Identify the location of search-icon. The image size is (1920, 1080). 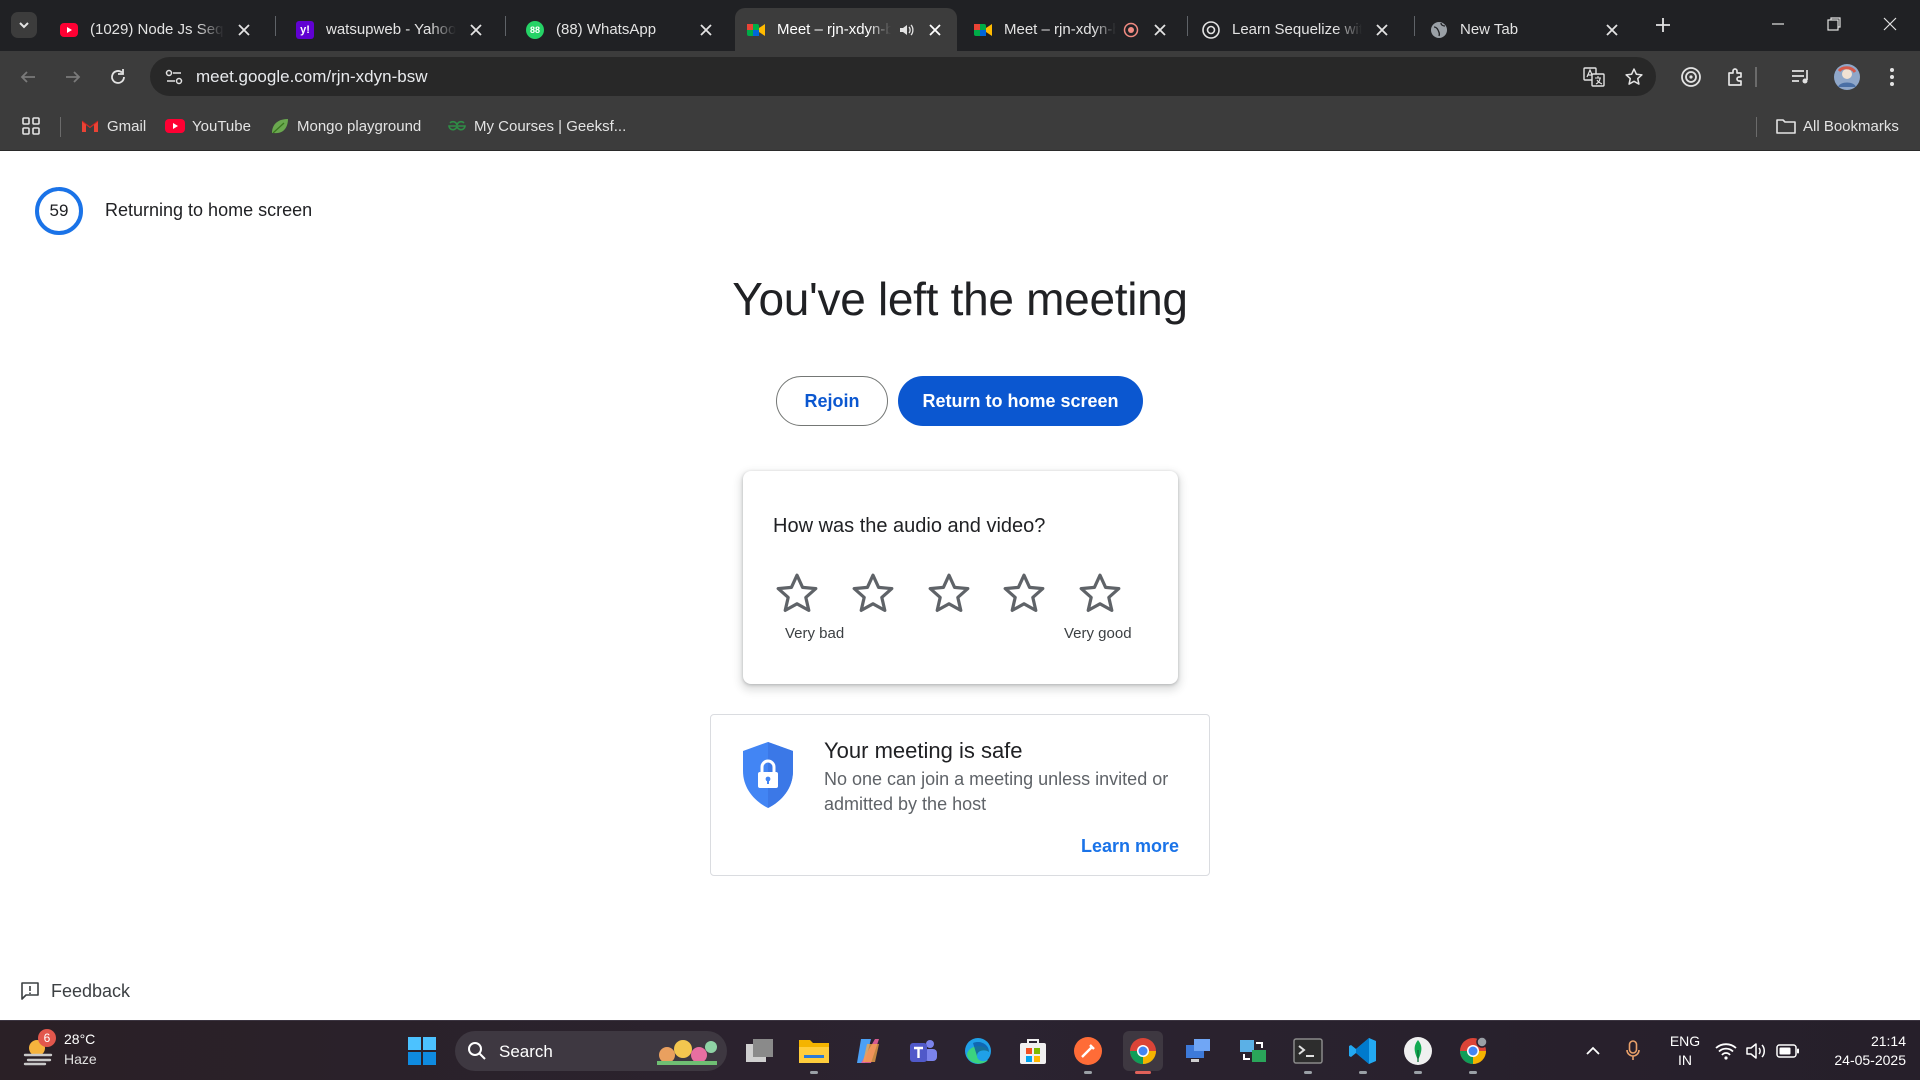
(477, 1051).